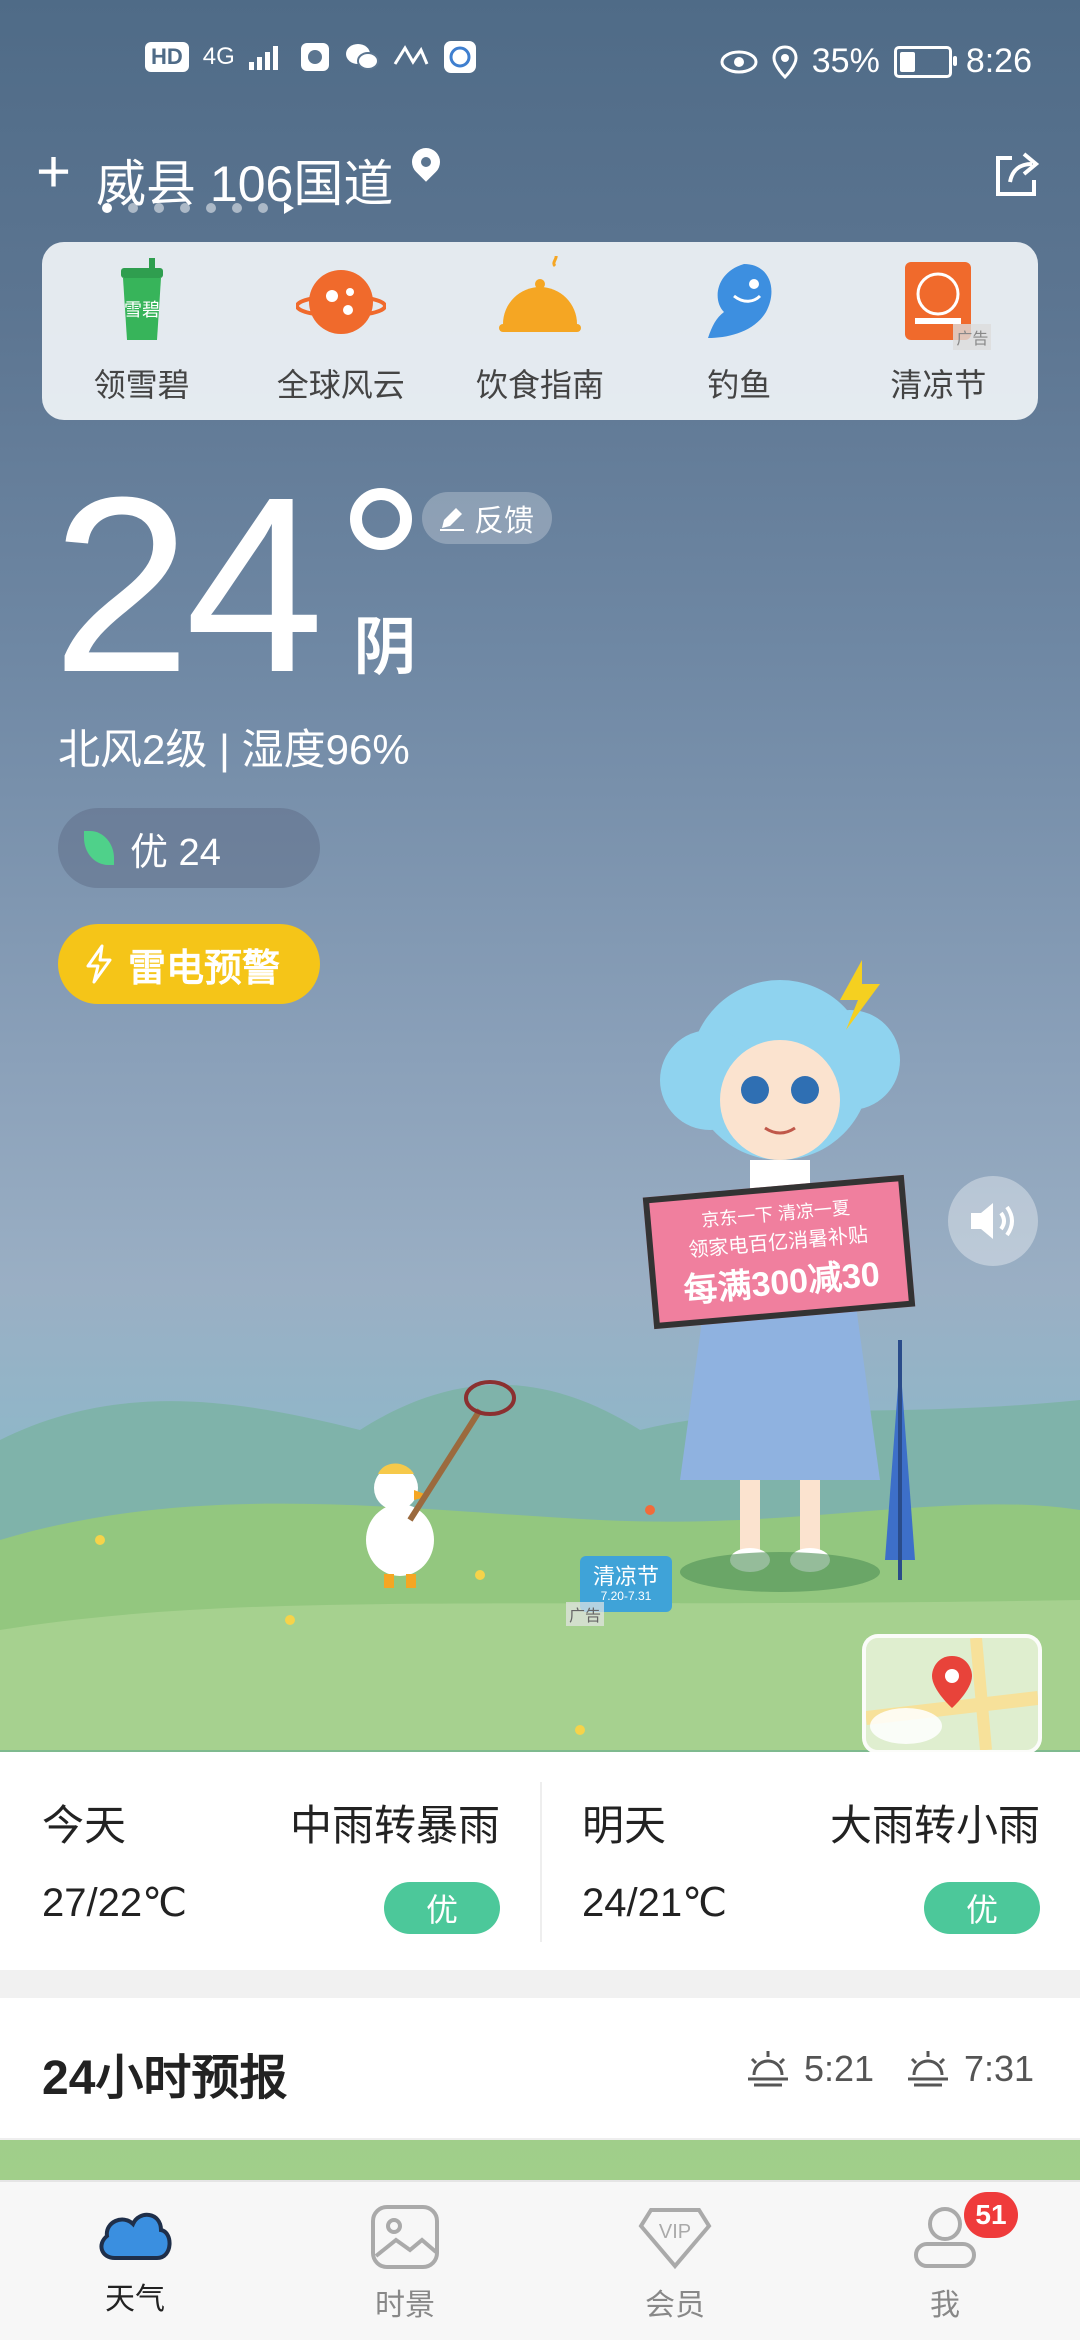  Describe the element at coordinates (540, 2069) in the screenshot. I see `hourly-forecast-header: 24小时预报 5:21 7:31` at that location.